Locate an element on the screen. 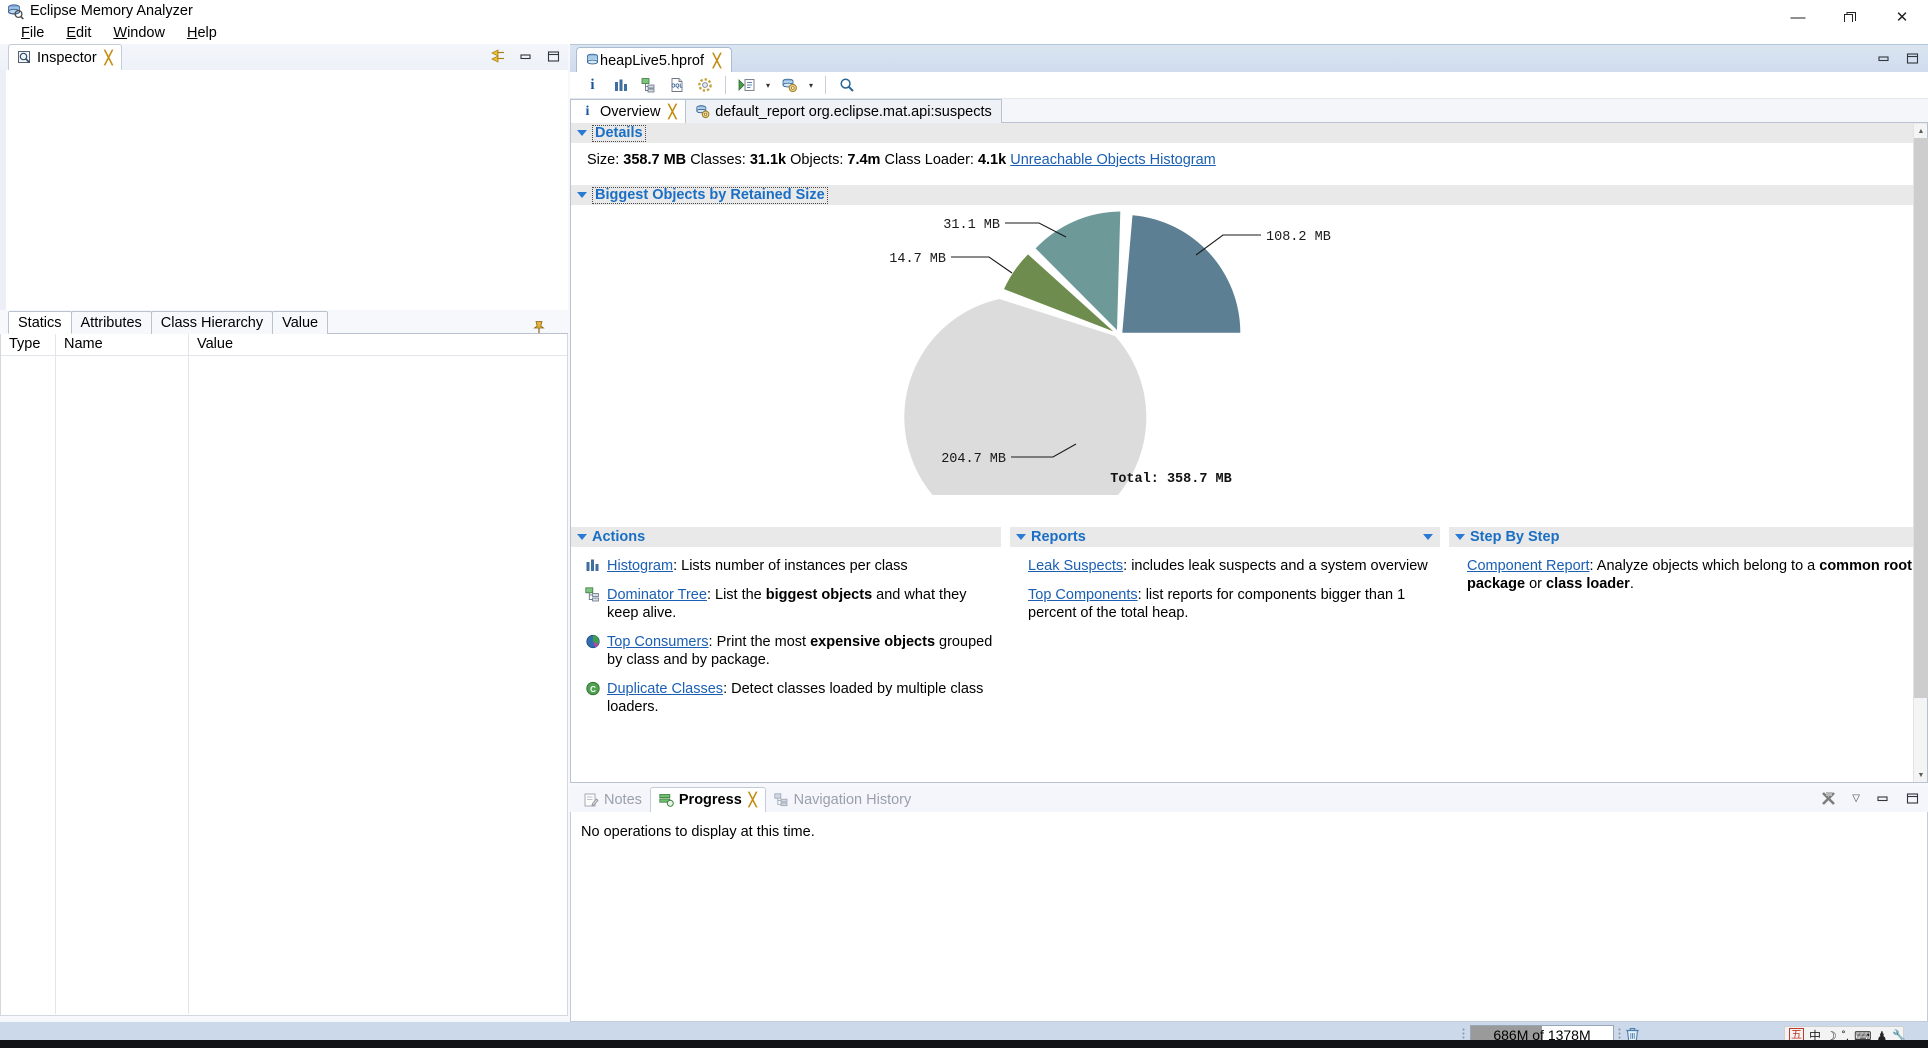 This screenshot has width=1928, height=1048. section-reports-header: Reports is located at coordinates (1225, 537).